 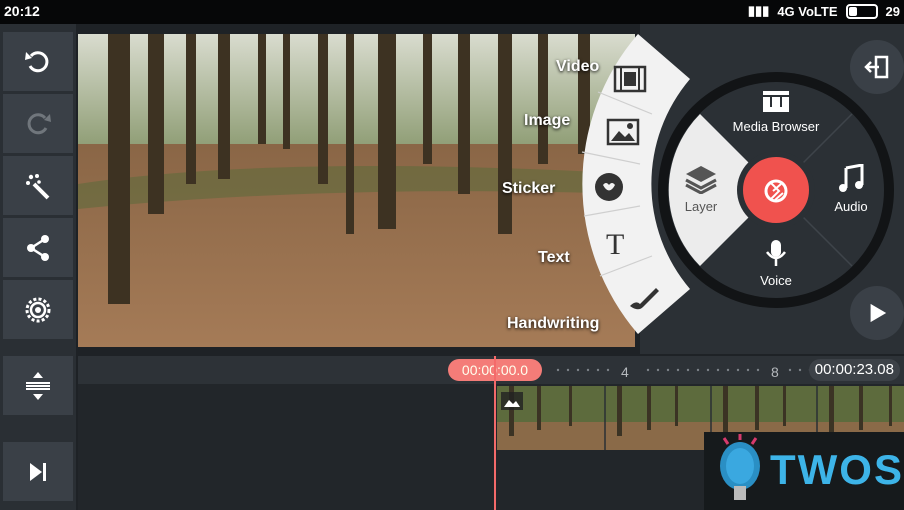 I want to click on menu-text-label: Text, so click(x=554, y=258).